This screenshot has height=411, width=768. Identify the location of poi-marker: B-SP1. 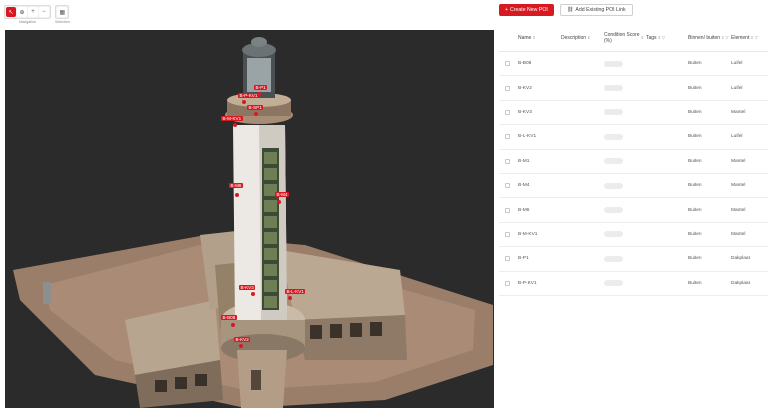
(255, 107).